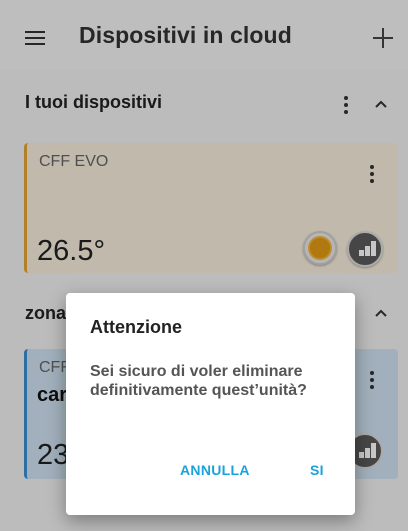 The image size is (408, 531). Describe the element at coordinates (136, 327) in the screenshot. I see `dialog-title: Attenzione` at that location.